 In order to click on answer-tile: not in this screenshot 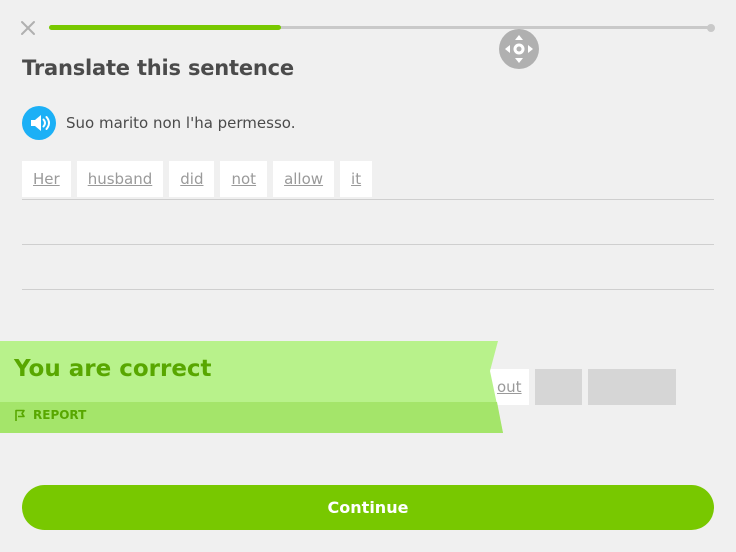, I will do `click(244, 179)`.